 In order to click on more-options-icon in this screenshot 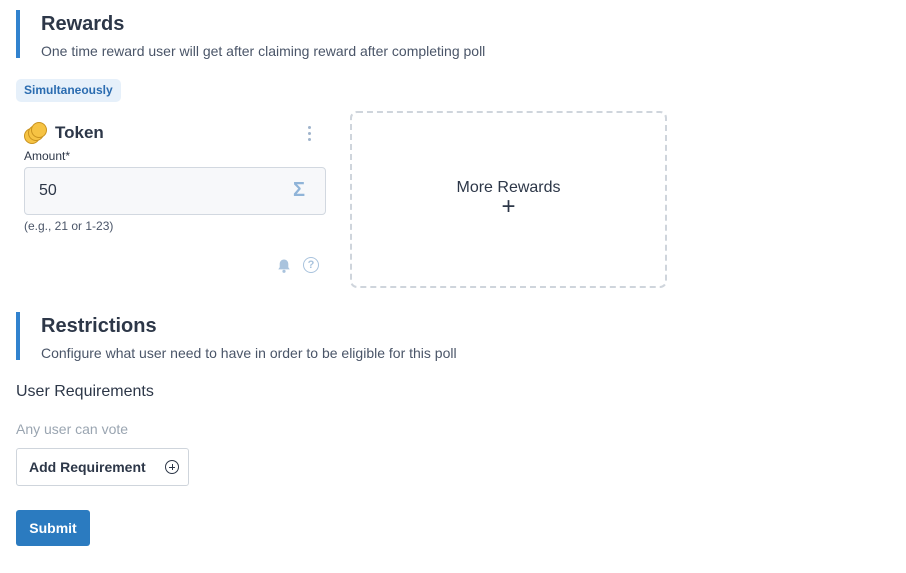, I will do `click(309, 133)`.